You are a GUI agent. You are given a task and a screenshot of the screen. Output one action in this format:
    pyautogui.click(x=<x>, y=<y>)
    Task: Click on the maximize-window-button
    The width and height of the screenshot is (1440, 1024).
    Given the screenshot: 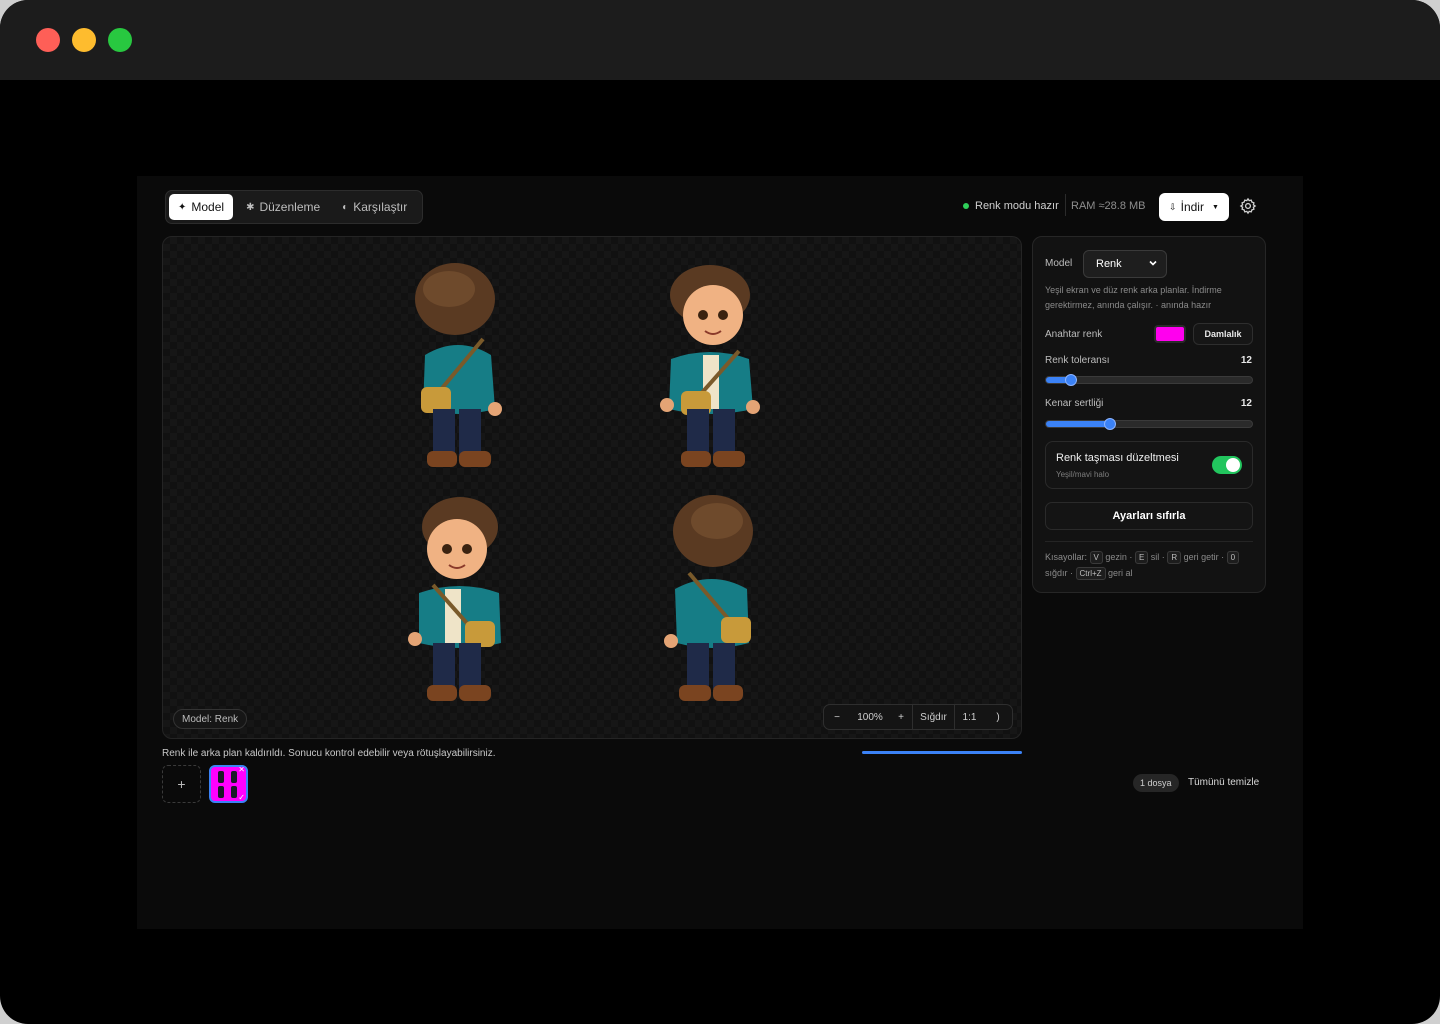 What is the action you would take?
    pyautogui.click(x=120, y=40)
    